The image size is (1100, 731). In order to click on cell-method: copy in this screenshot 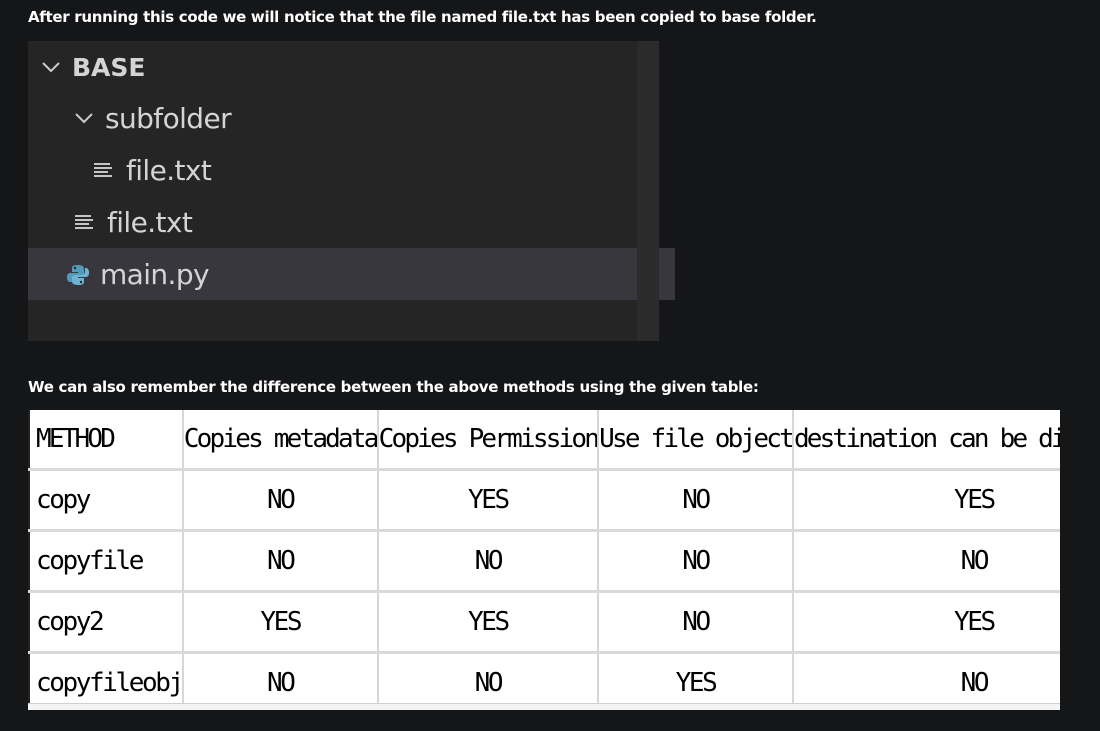, I will do `click(106, 500)`.